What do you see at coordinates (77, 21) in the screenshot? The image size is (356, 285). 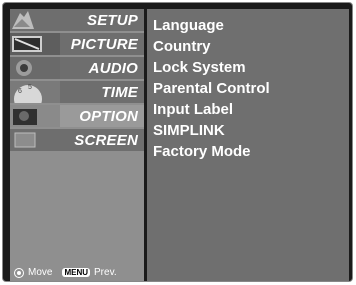 I see `menu-item-setup: SETUP` at bounding box center [77, 21].